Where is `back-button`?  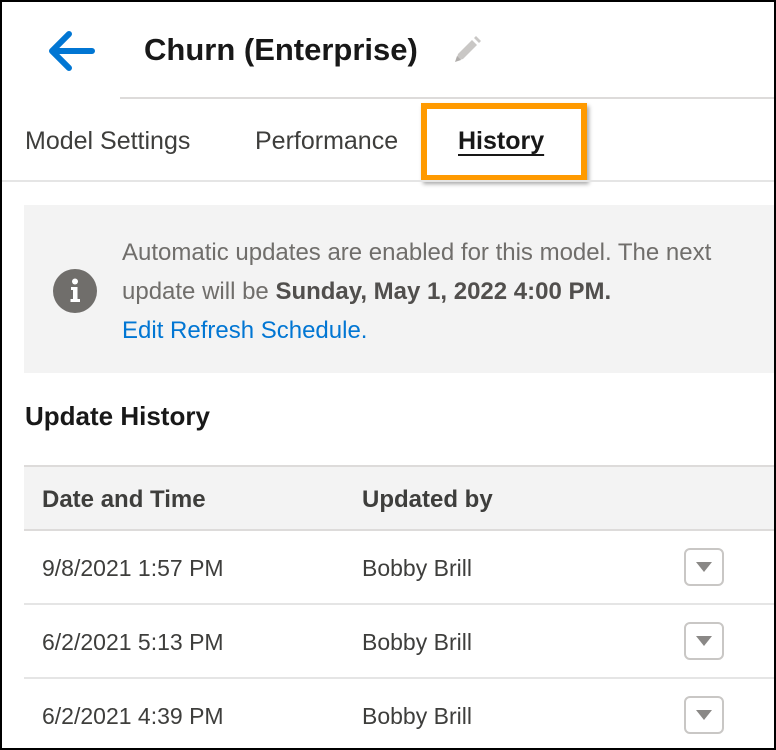
back-button is located at coordinates (71, 51).